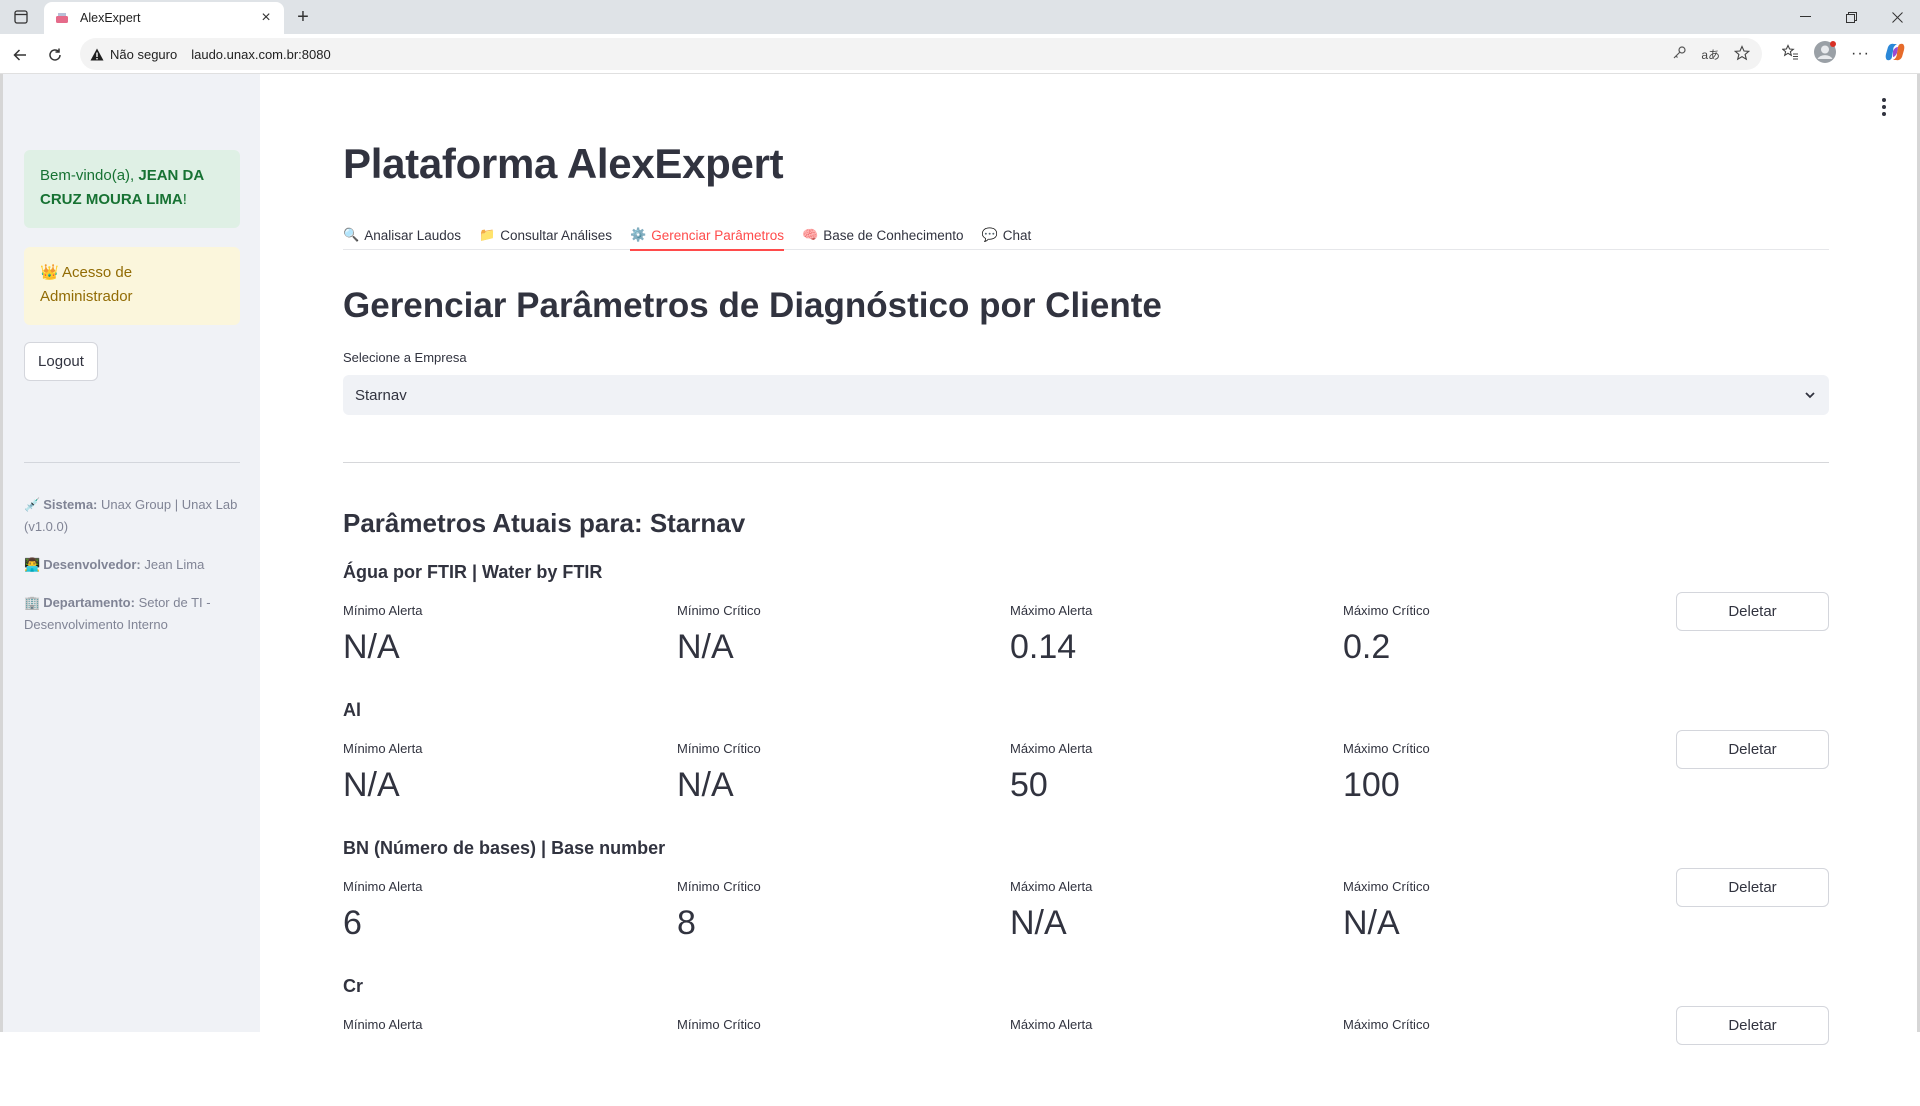 The image size is (1920, 1106). What do you see at coordinates (1367, 647) in the screenshot?
I see `metric-value: 0.2` at bounding box center [1367, 647].